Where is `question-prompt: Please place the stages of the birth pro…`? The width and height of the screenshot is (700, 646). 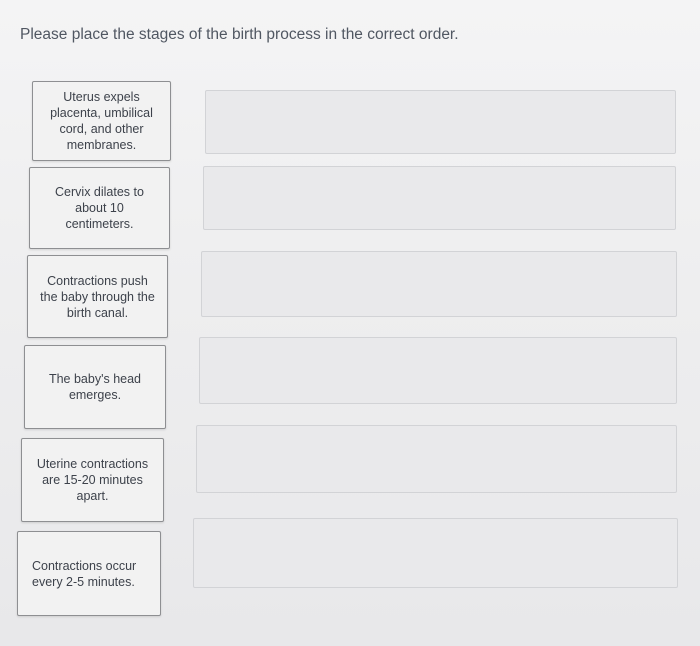 question-prompt: Please place the stages of the birth pro… is located at coordinates (239, 34).